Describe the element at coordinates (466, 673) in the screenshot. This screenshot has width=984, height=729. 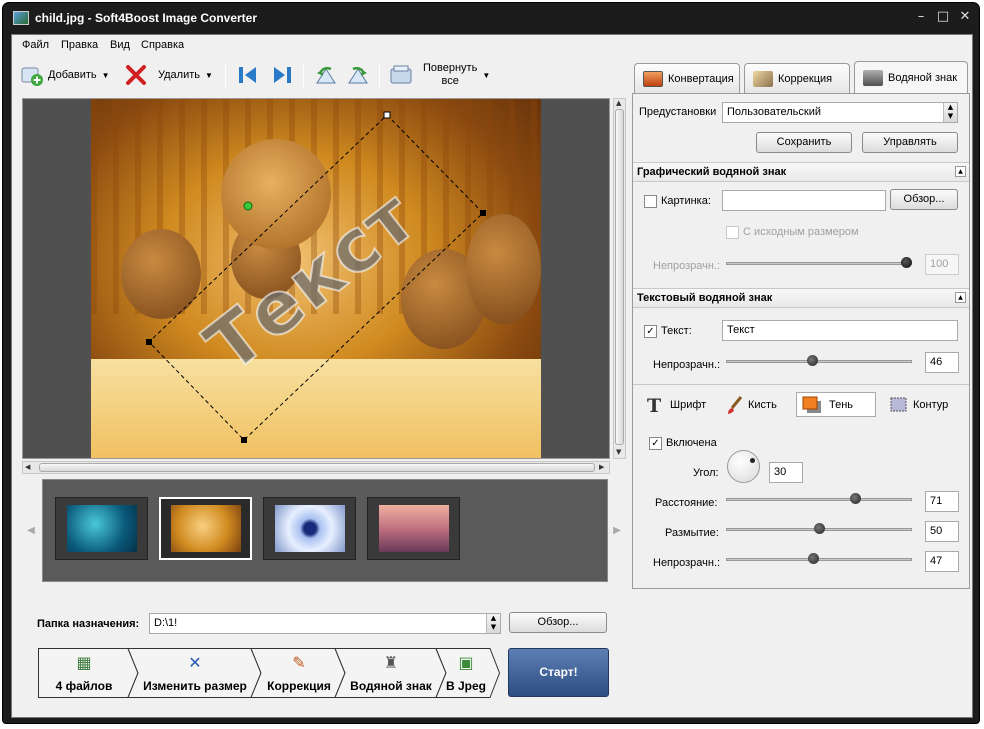
I see `step-jpeg: ▣ В Jpeg` at that location.